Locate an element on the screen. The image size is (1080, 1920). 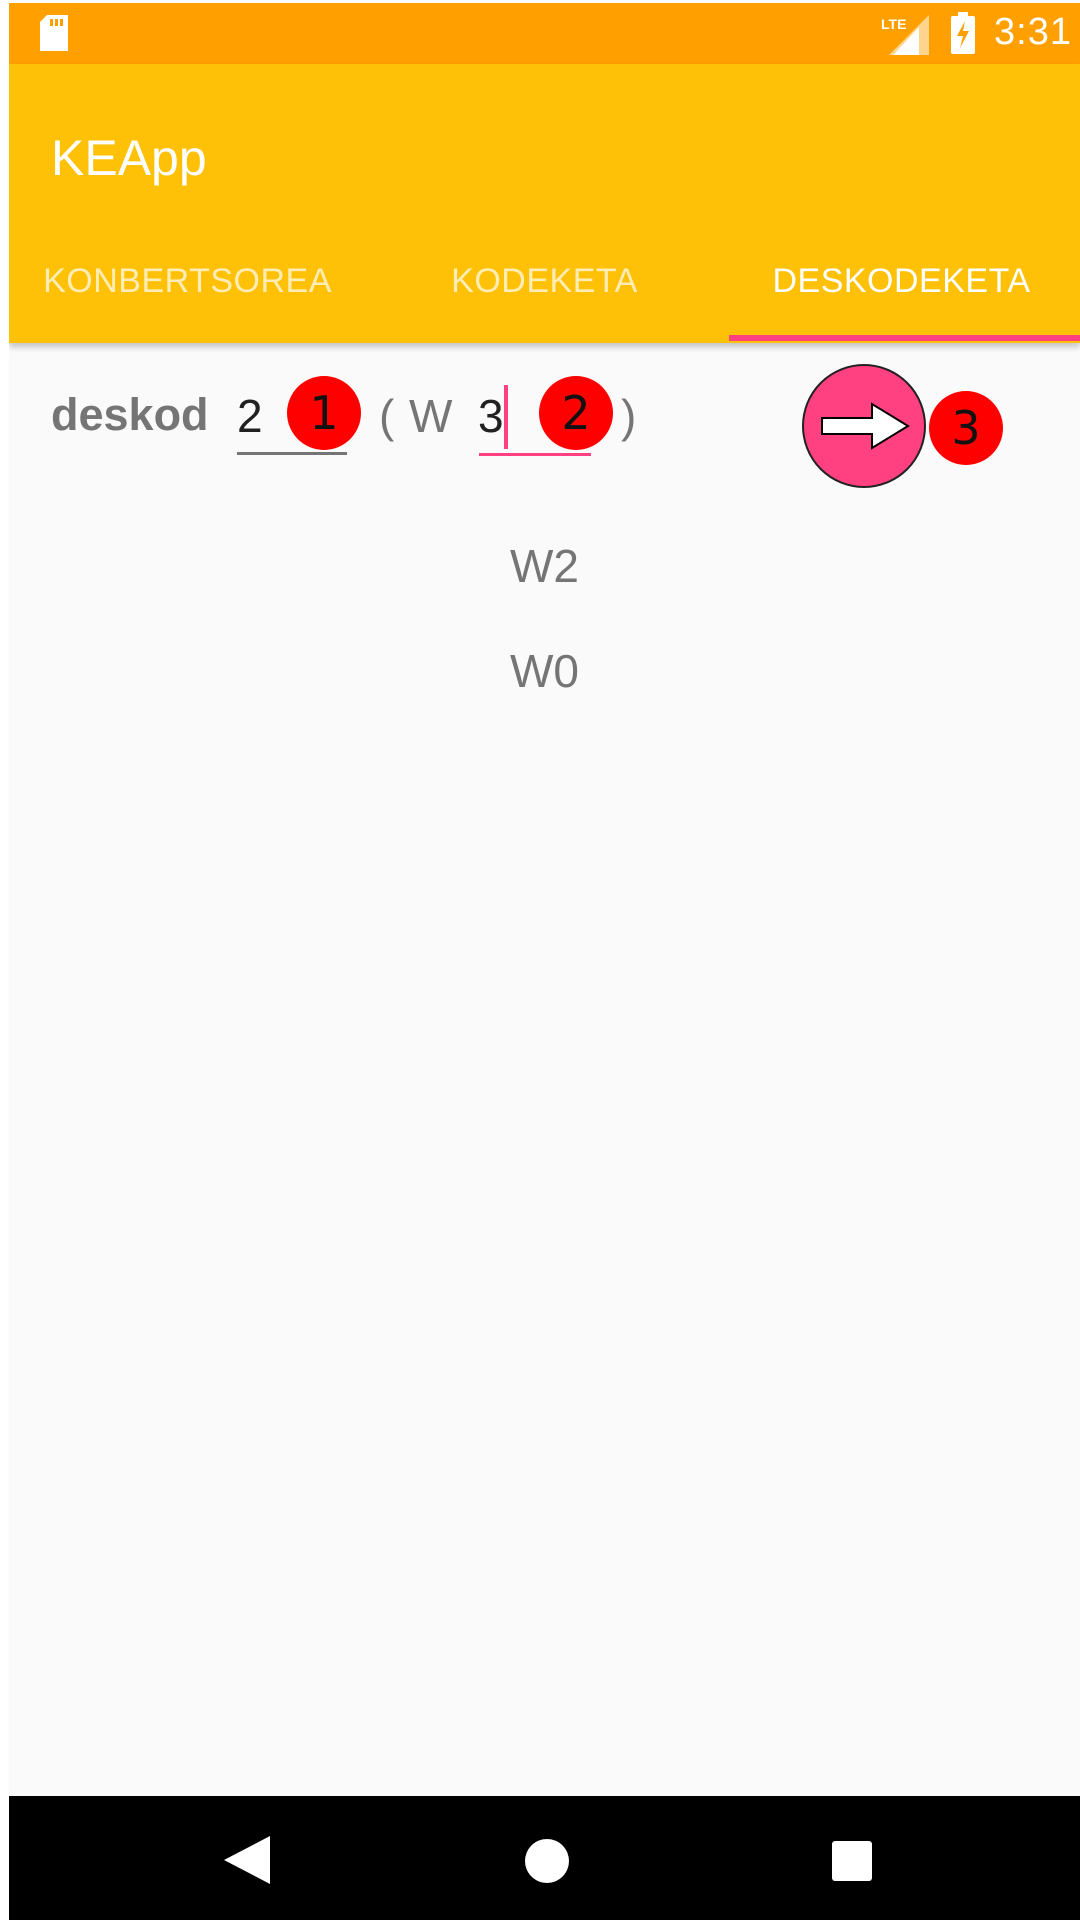
home-icon is located at coordinates (547, 1861).